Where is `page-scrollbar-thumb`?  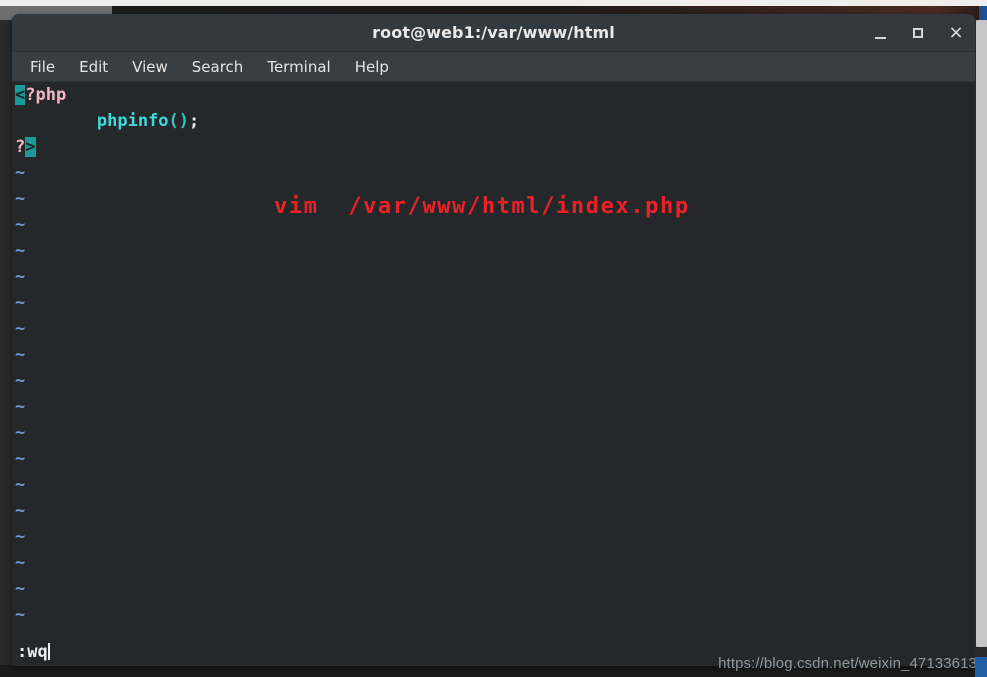 page-scrollbar-thumb is located at coordinates (981, 333).